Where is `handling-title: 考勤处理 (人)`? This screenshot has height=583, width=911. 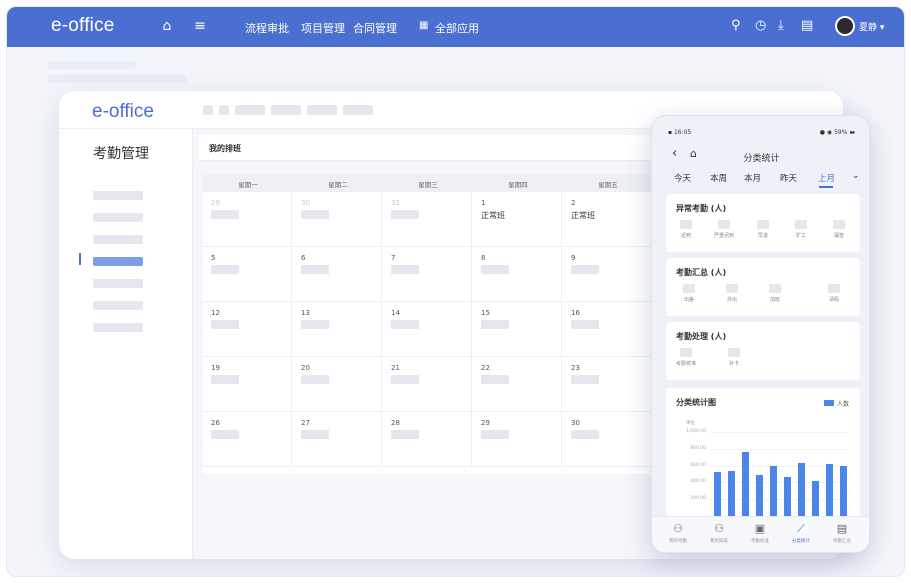 handling-title: 考勤处理 (人) is located at coordinates (701, 336).